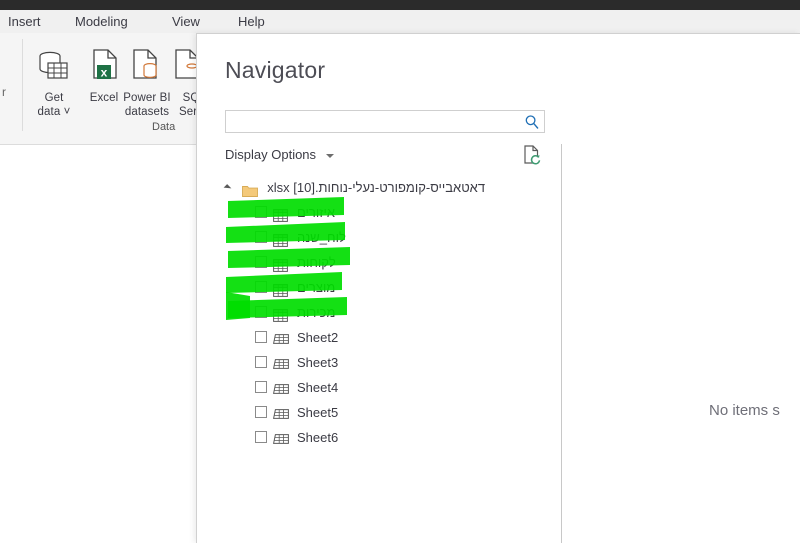 The height and width of the screenshot is (543, 800). I want to click on pane-divider, so click(561, 343).